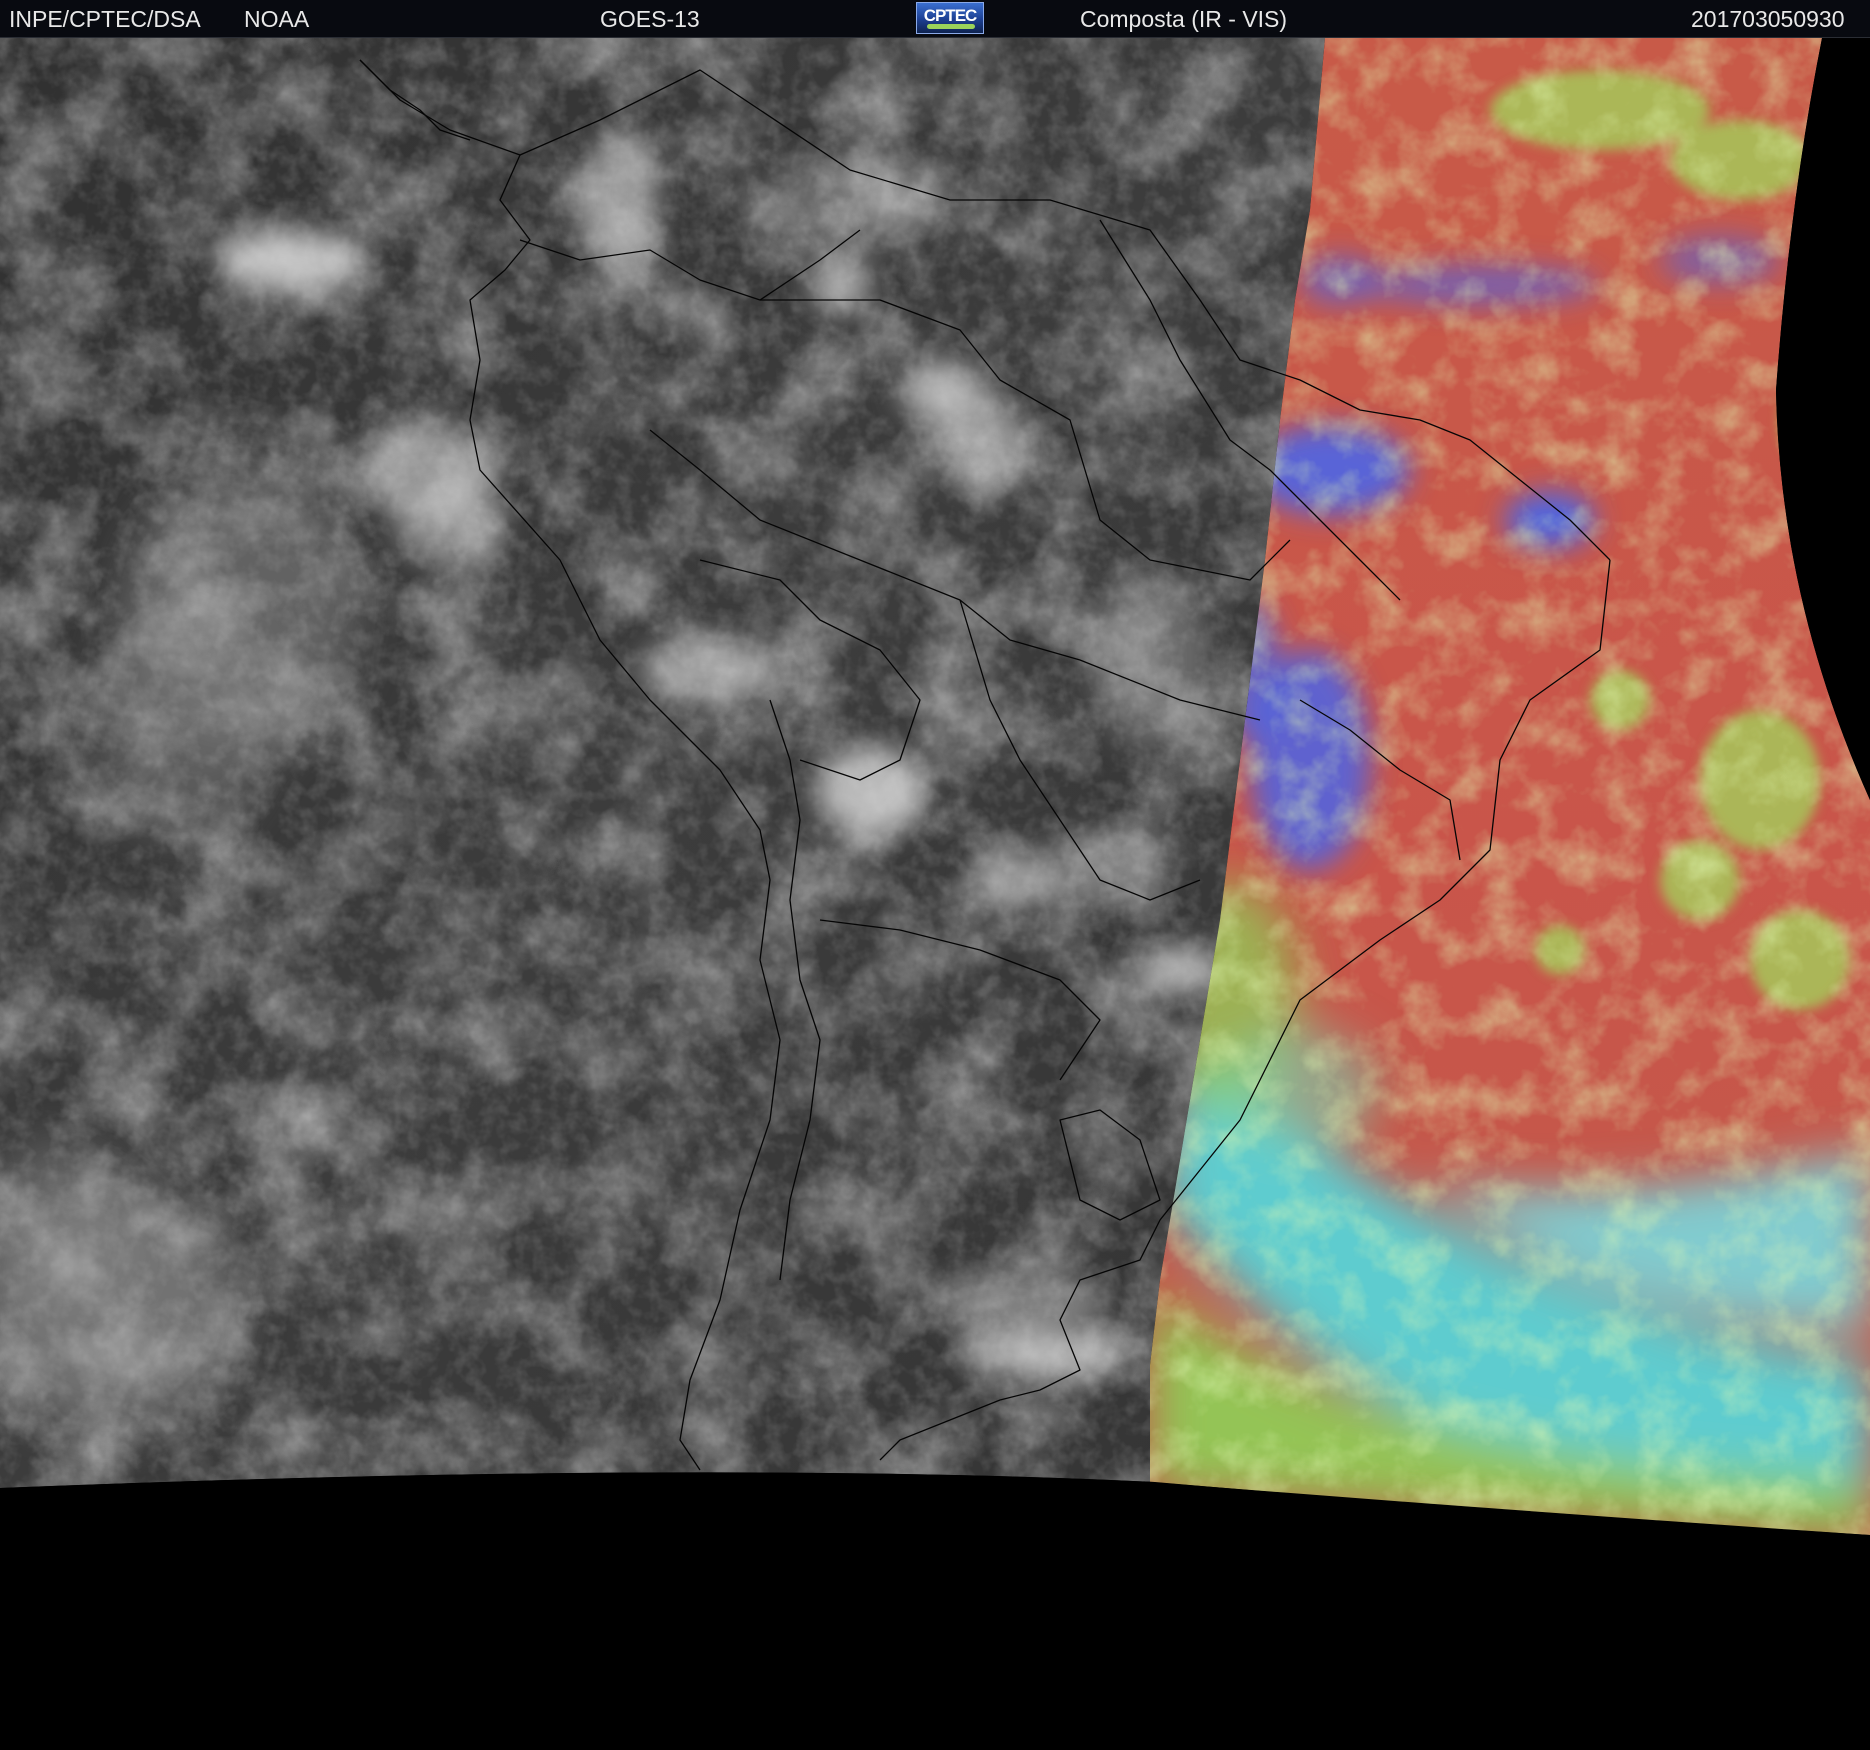 The width and height of the screenshot is (1870, 1750). I want to click on timestamp-label: 201703050930, so click(1768, 19).